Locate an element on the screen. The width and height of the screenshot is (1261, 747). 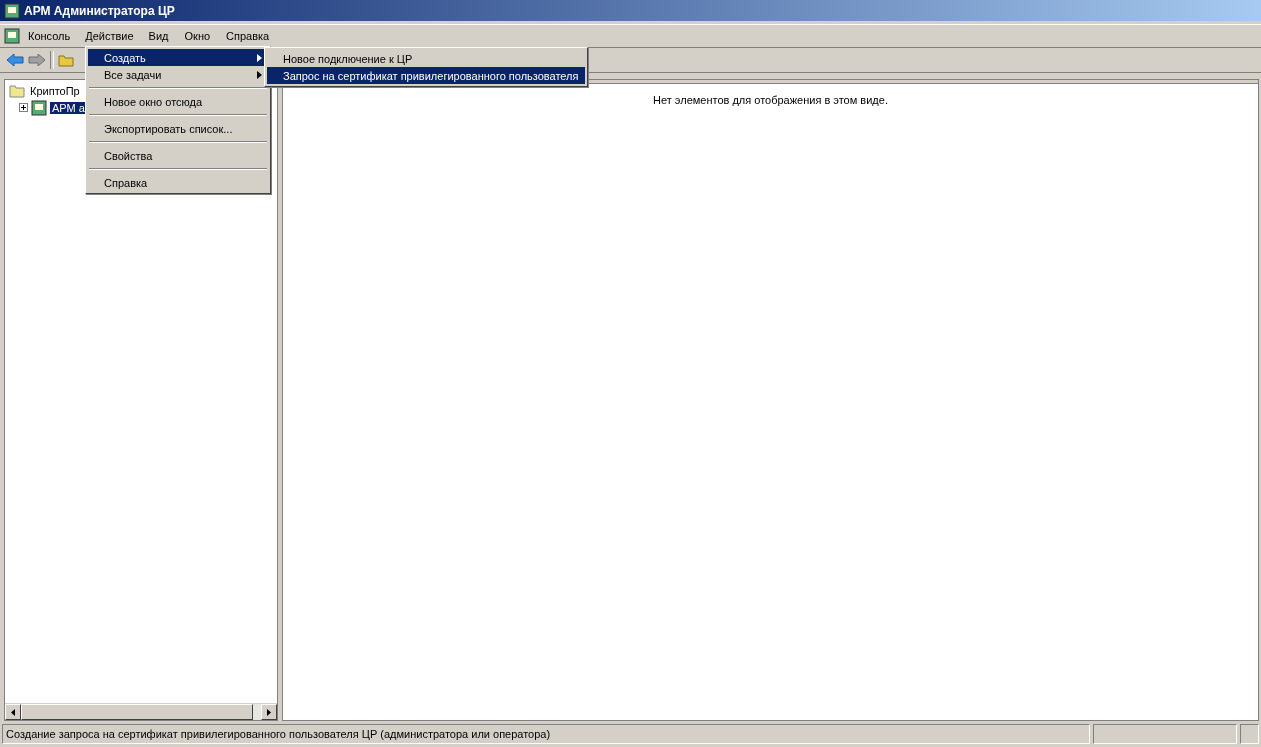
menu-entry: Запрос на сертификат привилегированного пользователя is located at coordinates (426, 75).